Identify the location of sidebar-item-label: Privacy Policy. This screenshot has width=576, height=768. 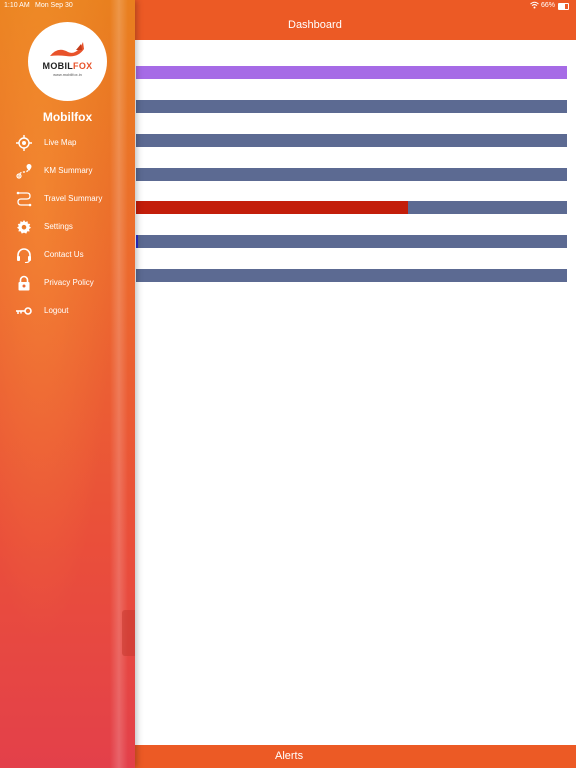
(69, 282).